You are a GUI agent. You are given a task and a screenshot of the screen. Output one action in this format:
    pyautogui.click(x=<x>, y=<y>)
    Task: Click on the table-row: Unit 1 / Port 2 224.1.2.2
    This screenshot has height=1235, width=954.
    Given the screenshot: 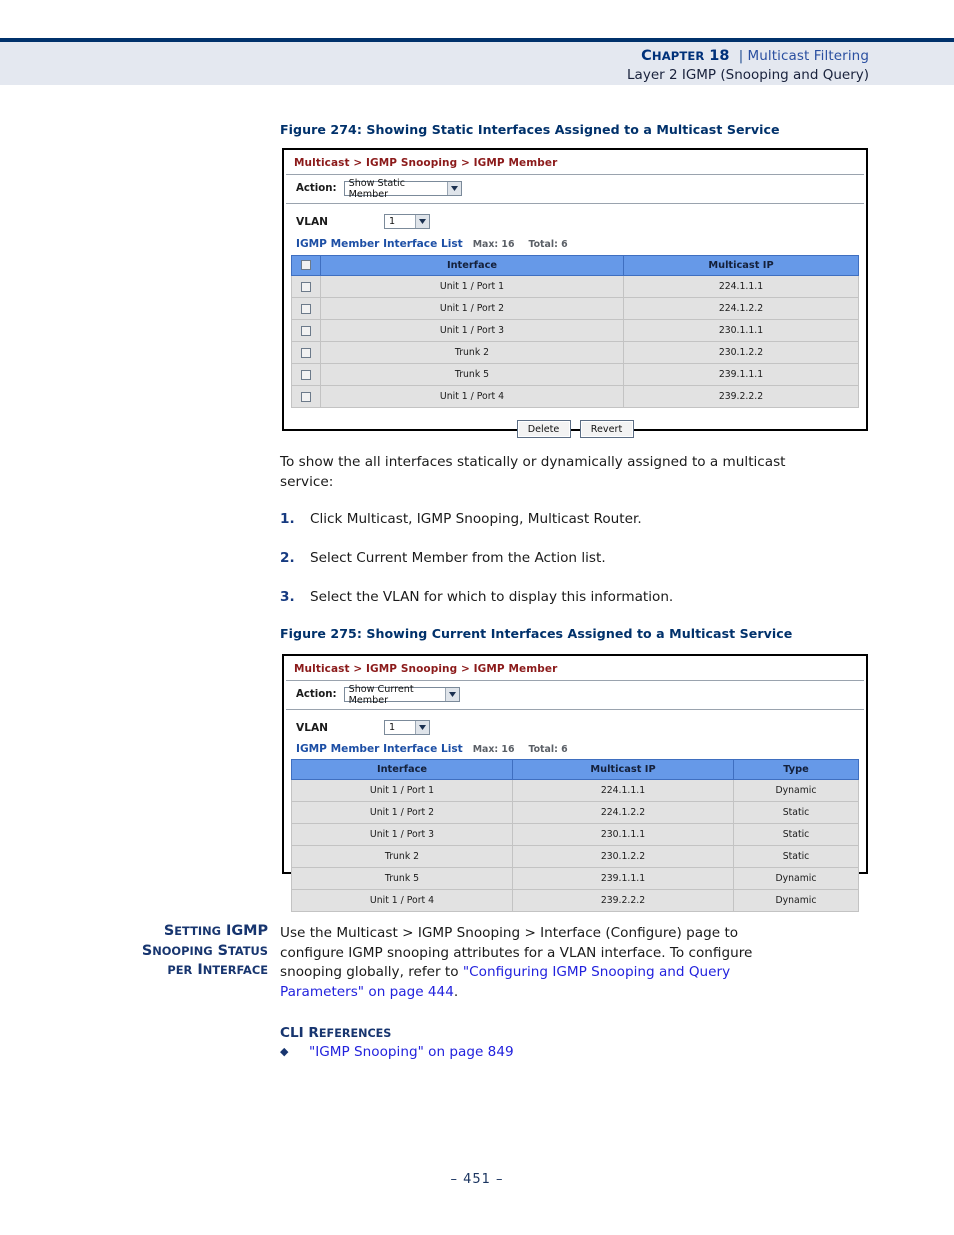 What is the action you would take?
    pyautogui.click(x=575, y=308)
    